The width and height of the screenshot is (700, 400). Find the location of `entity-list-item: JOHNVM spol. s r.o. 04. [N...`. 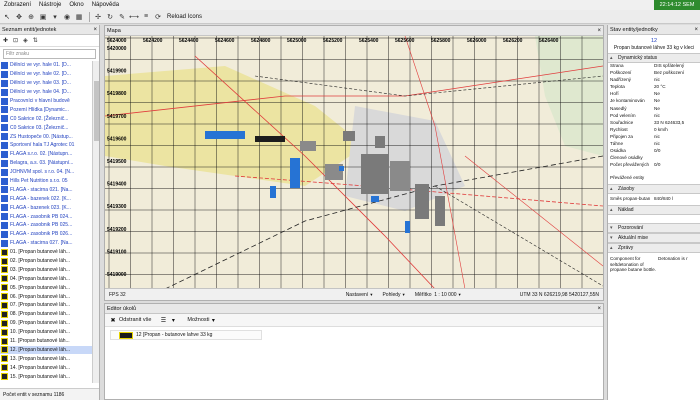

entity-list-item: JOHNVM spol. s r.o. 04. [N... is located at coordinates (46, 172).